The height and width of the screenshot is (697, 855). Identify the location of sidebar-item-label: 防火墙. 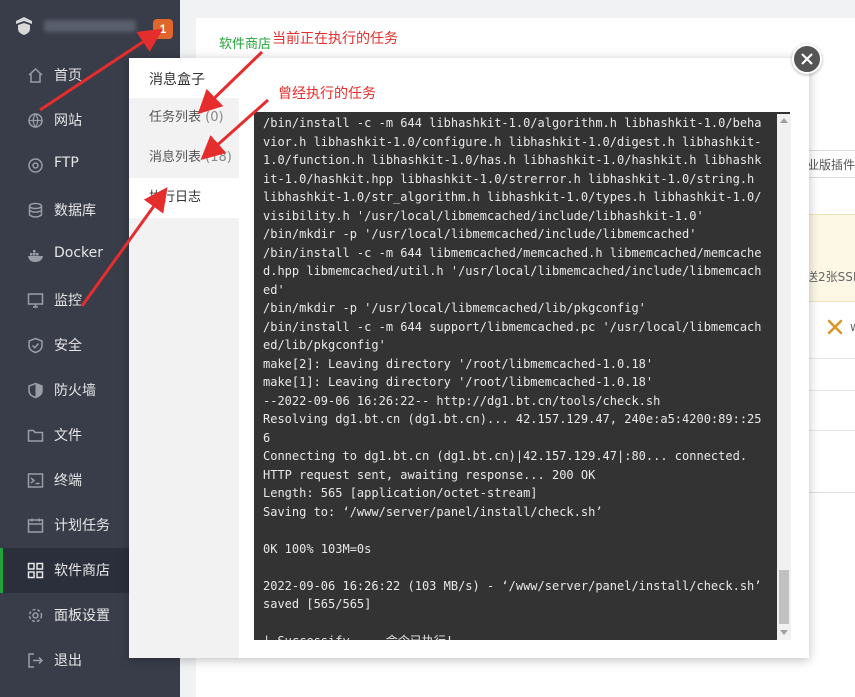
(75, 391).